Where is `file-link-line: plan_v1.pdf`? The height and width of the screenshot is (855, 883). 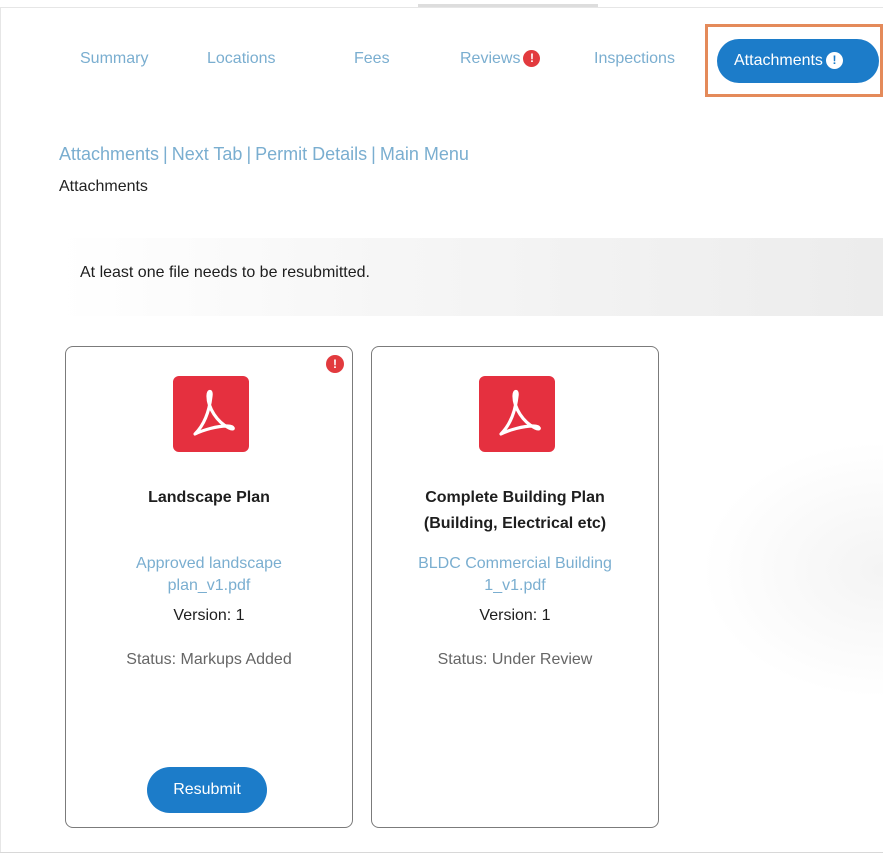
file-link-line: plan_v1.pdf is located at coordinates (209, 585).